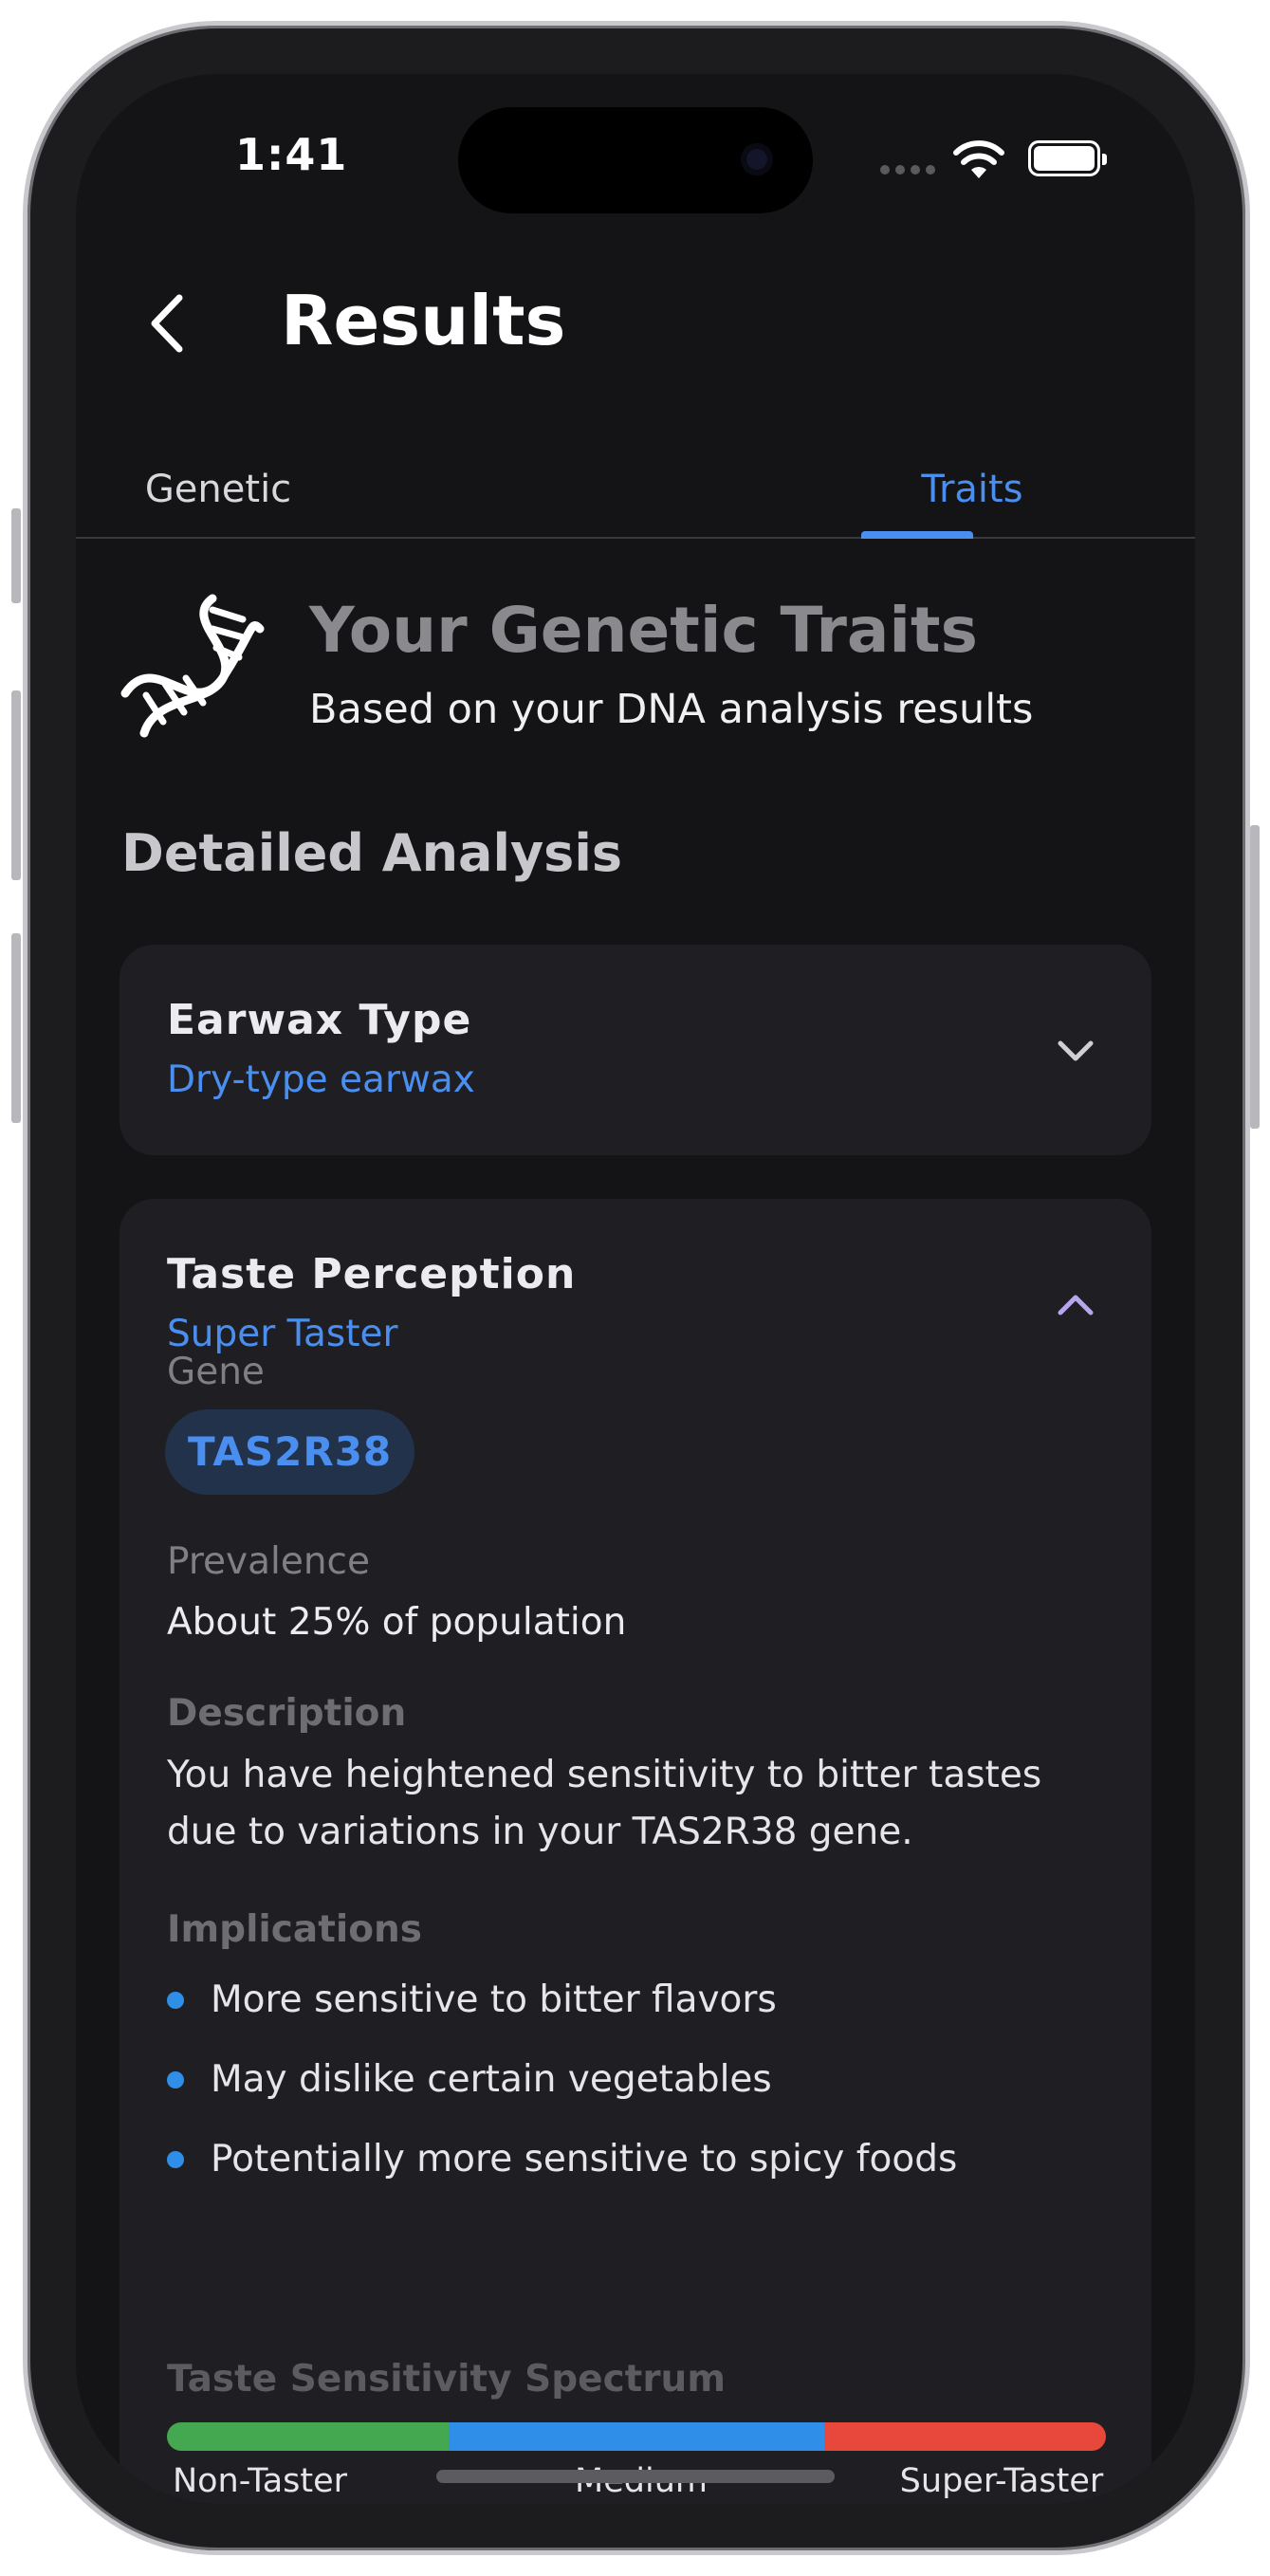 This screenshot has height=2576, width=1270. I want to click on implication-text: More sensitive to bitter flavors, so click(494, 1999).